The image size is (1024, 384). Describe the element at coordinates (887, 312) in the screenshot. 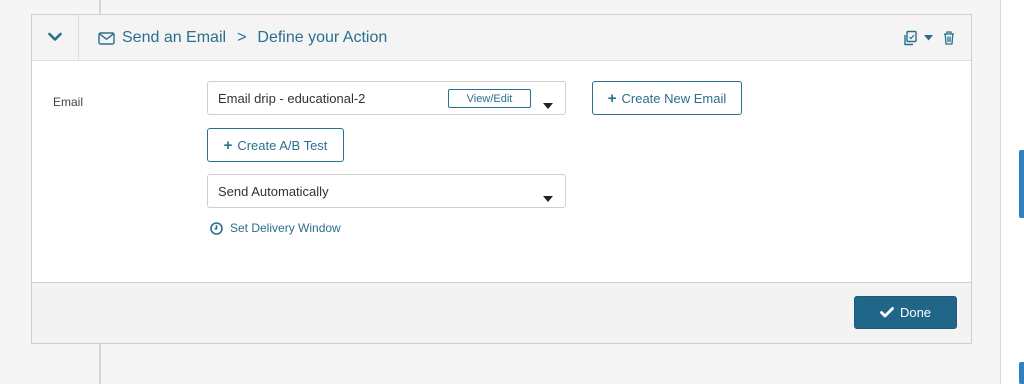

I see `checkmark-icon` at that location.